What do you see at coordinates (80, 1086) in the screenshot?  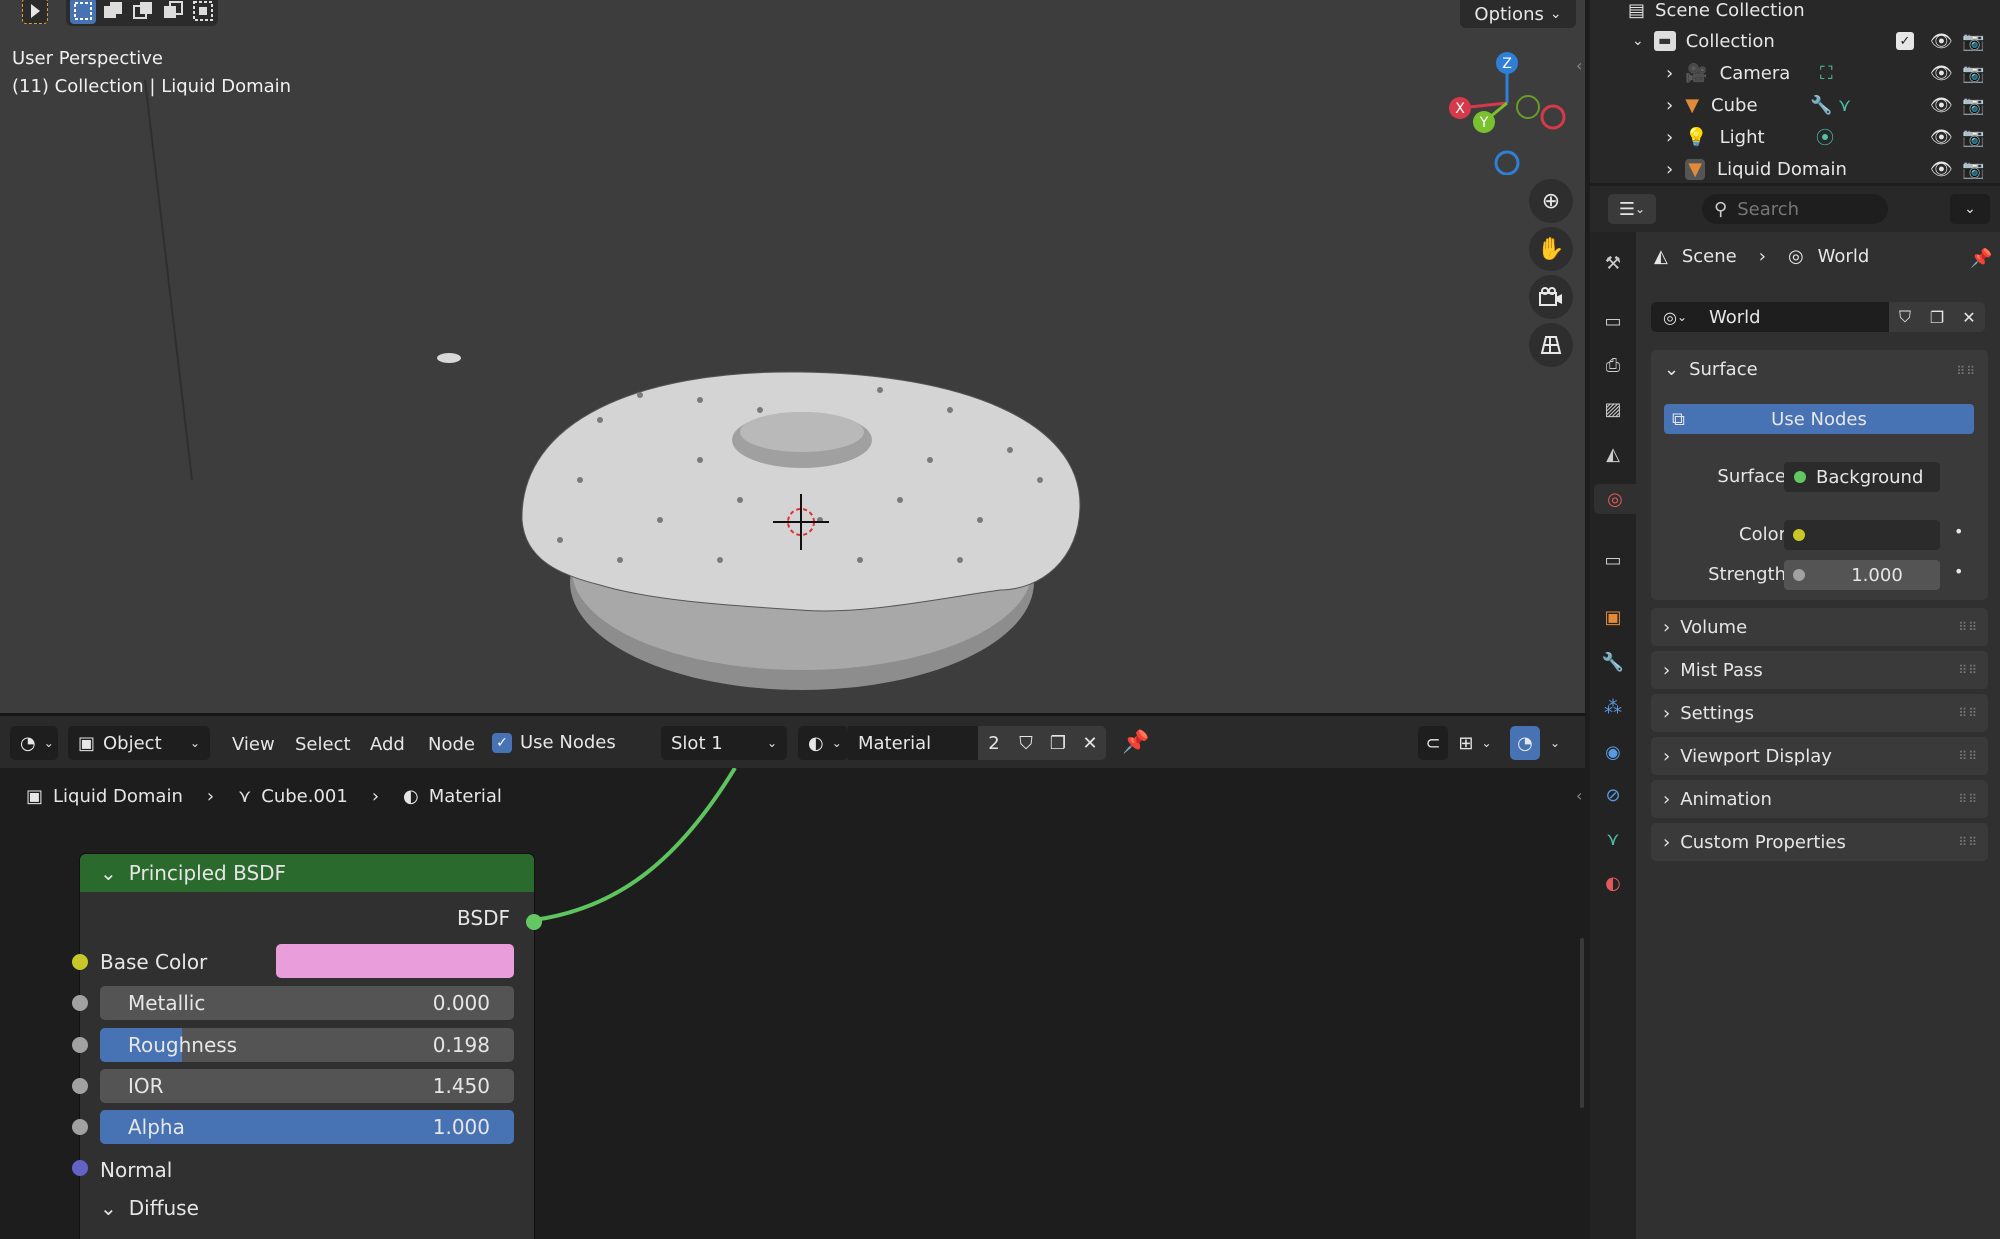 I see `ior-socket` at bounding box center [80, 1086].